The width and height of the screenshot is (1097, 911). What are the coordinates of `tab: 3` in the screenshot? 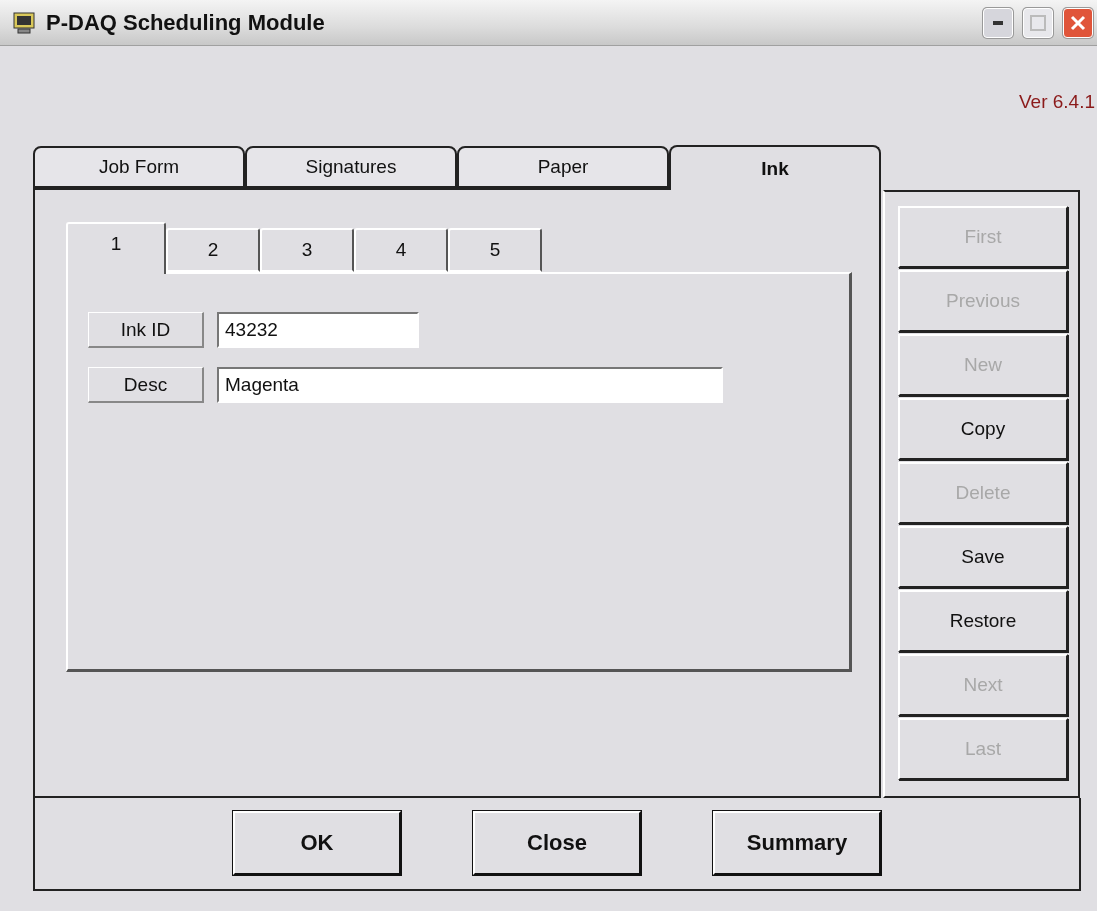 It's located at (307, 250).